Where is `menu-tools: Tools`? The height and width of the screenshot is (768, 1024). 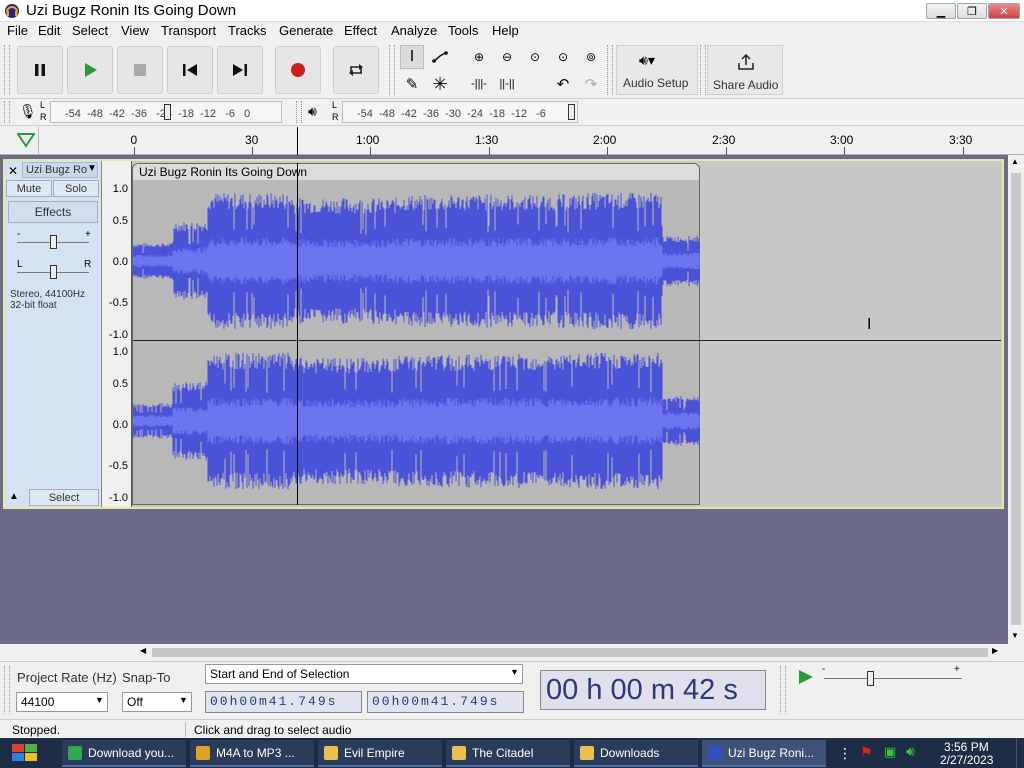 menu-tools: Tools is located at coordinates (463, 30).